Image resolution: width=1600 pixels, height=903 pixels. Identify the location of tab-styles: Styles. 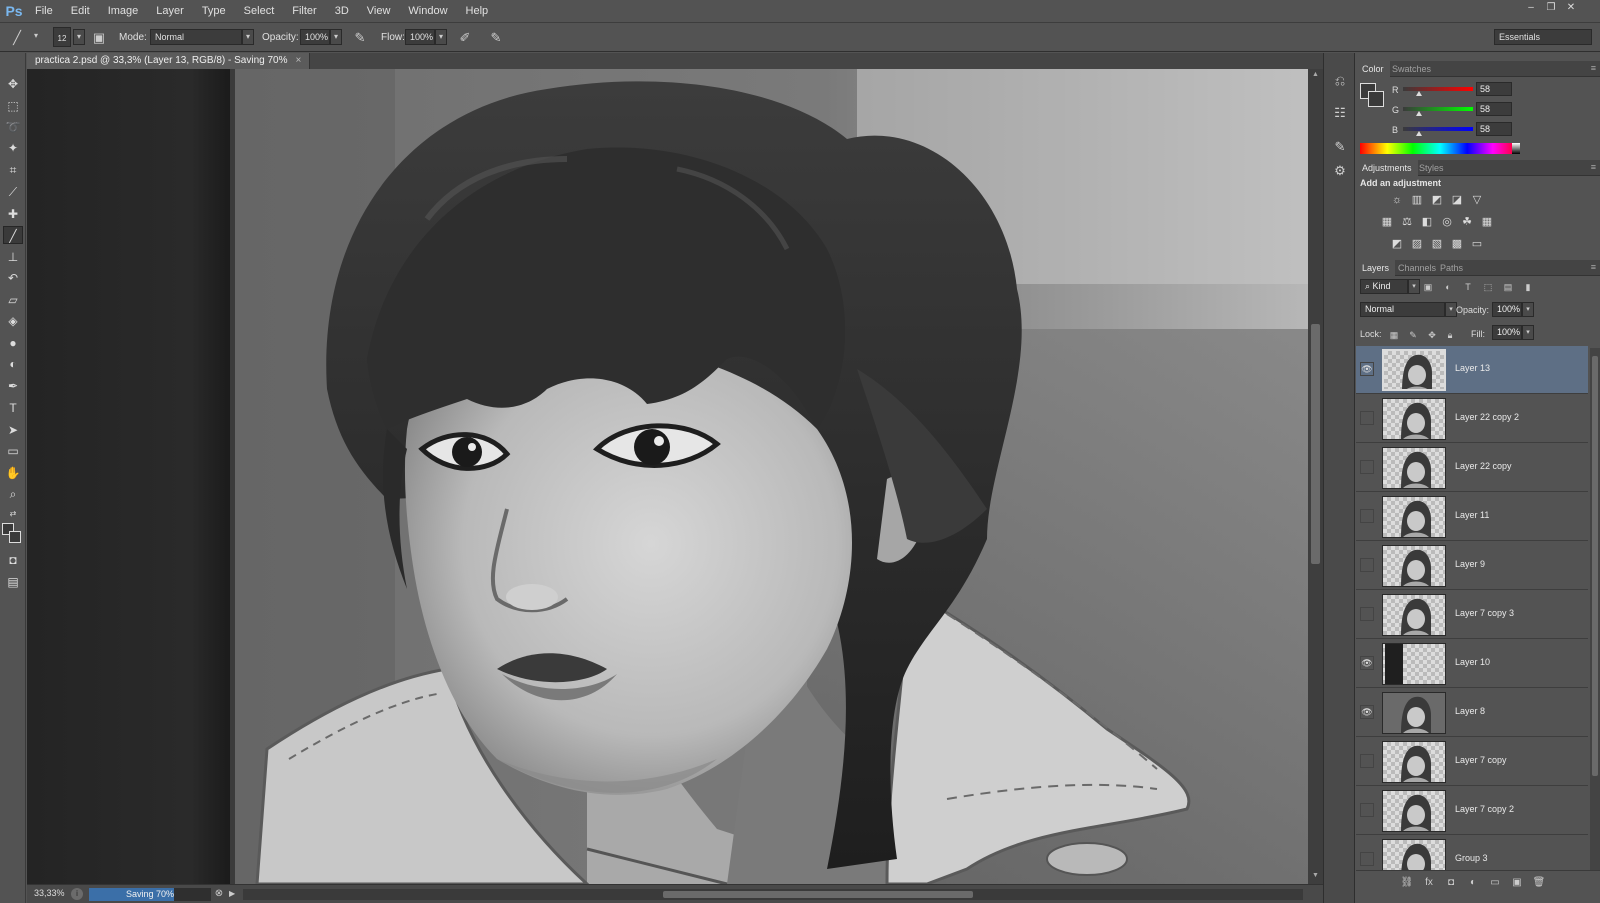
(1431, 168).